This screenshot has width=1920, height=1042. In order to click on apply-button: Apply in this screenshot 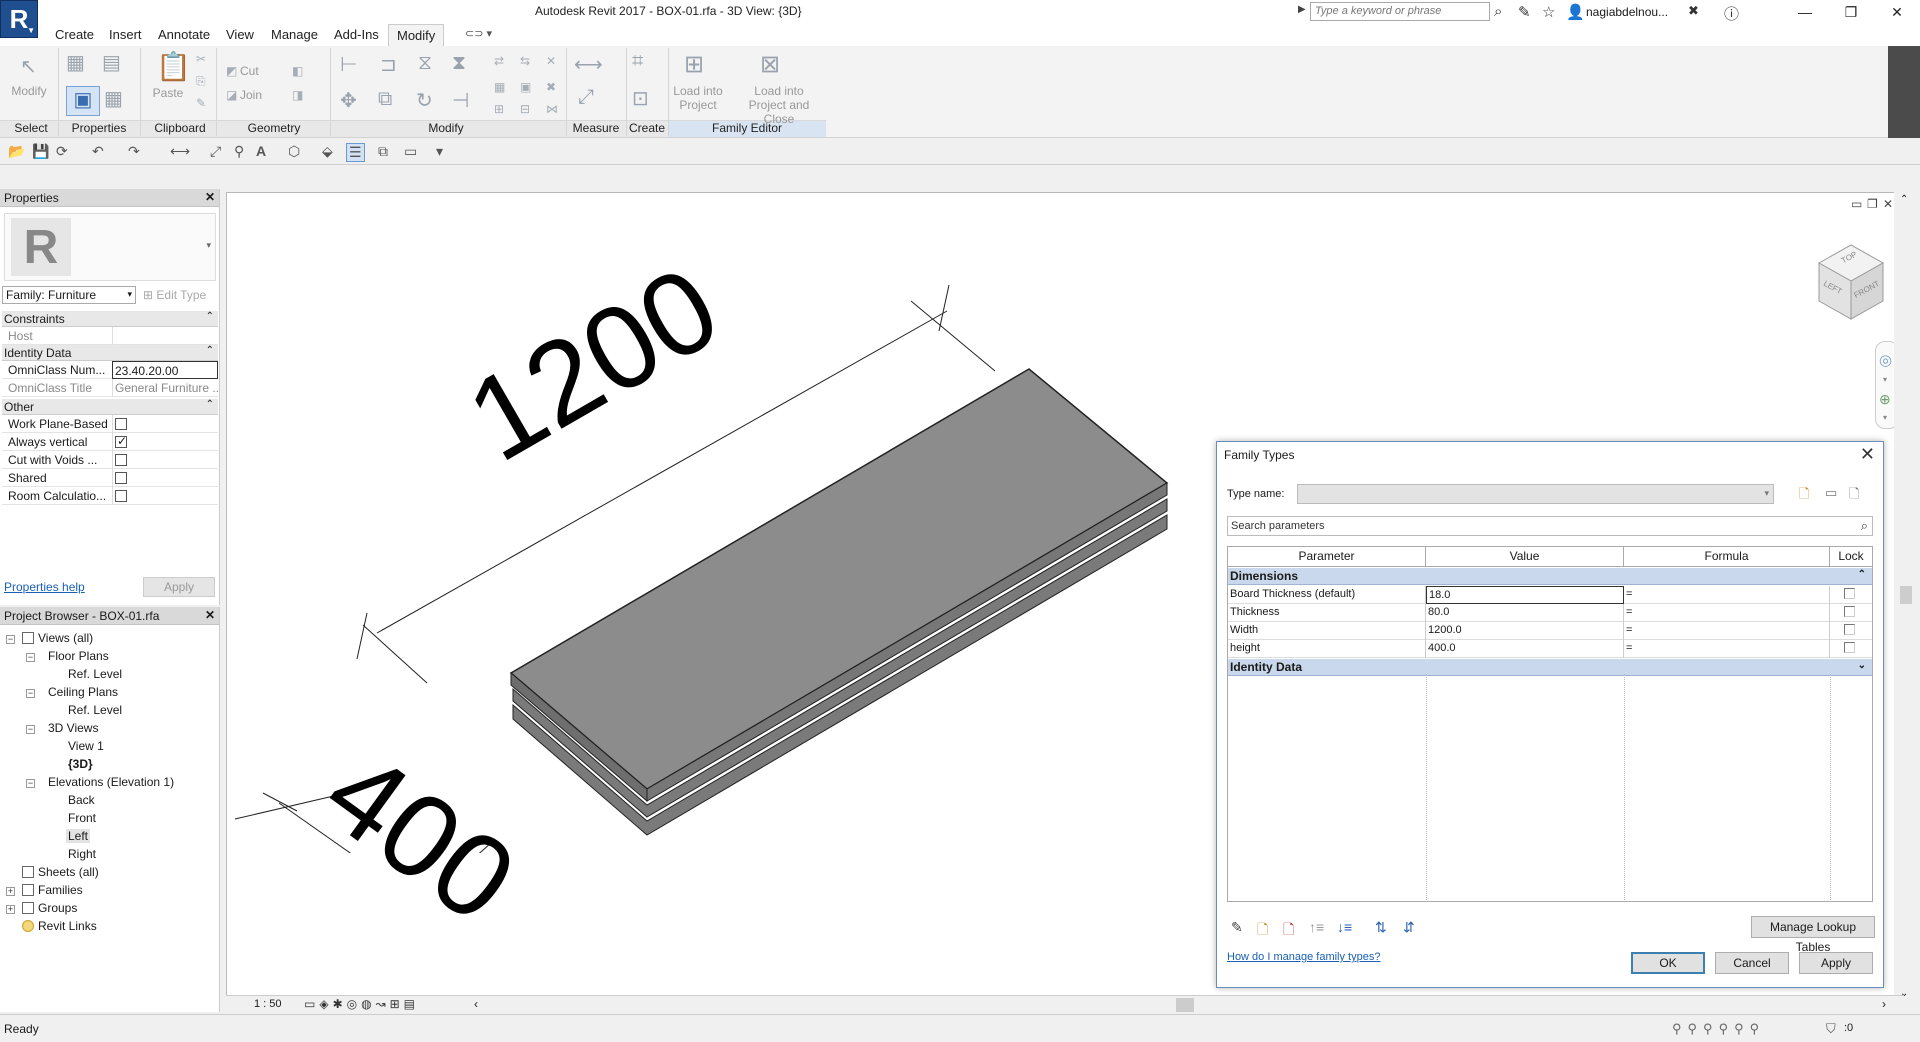, I will do `click(1836, 963)`.